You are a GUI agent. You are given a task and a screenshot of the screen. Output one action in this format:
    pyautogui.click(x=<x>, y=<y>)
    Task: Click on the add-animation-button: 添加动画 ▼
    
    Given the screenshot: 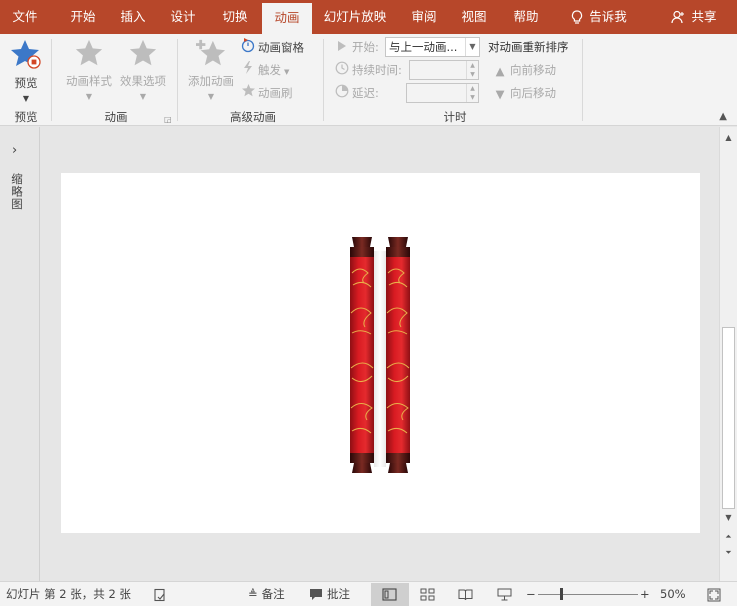 What is the action you would take?
    pyautogui.click(x=211, y=69)
    